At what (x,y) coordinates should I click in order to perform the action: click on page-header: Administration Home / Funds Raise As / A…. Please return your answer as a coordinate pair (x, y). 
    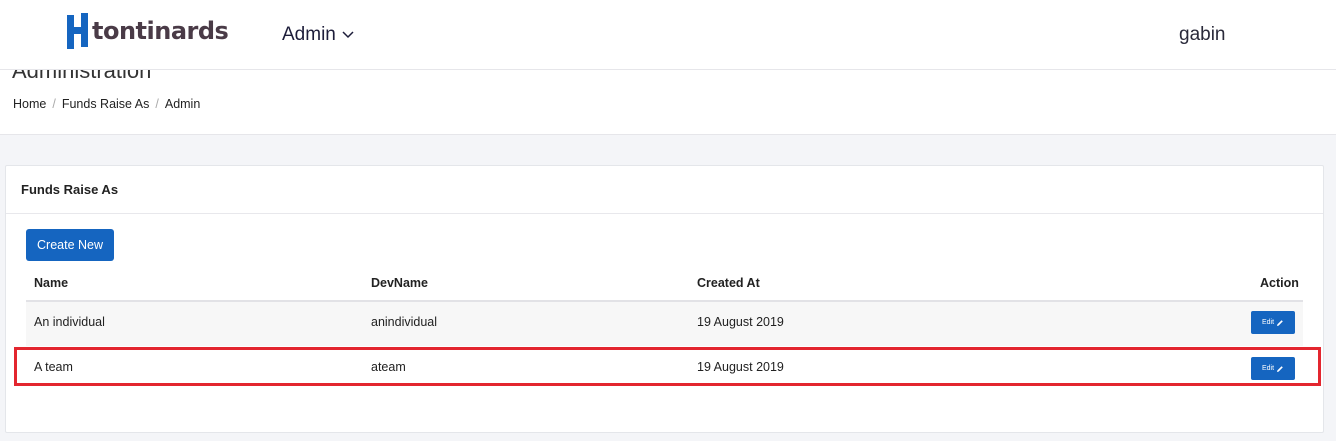
    Looking at the image, I should click on (668, 102).